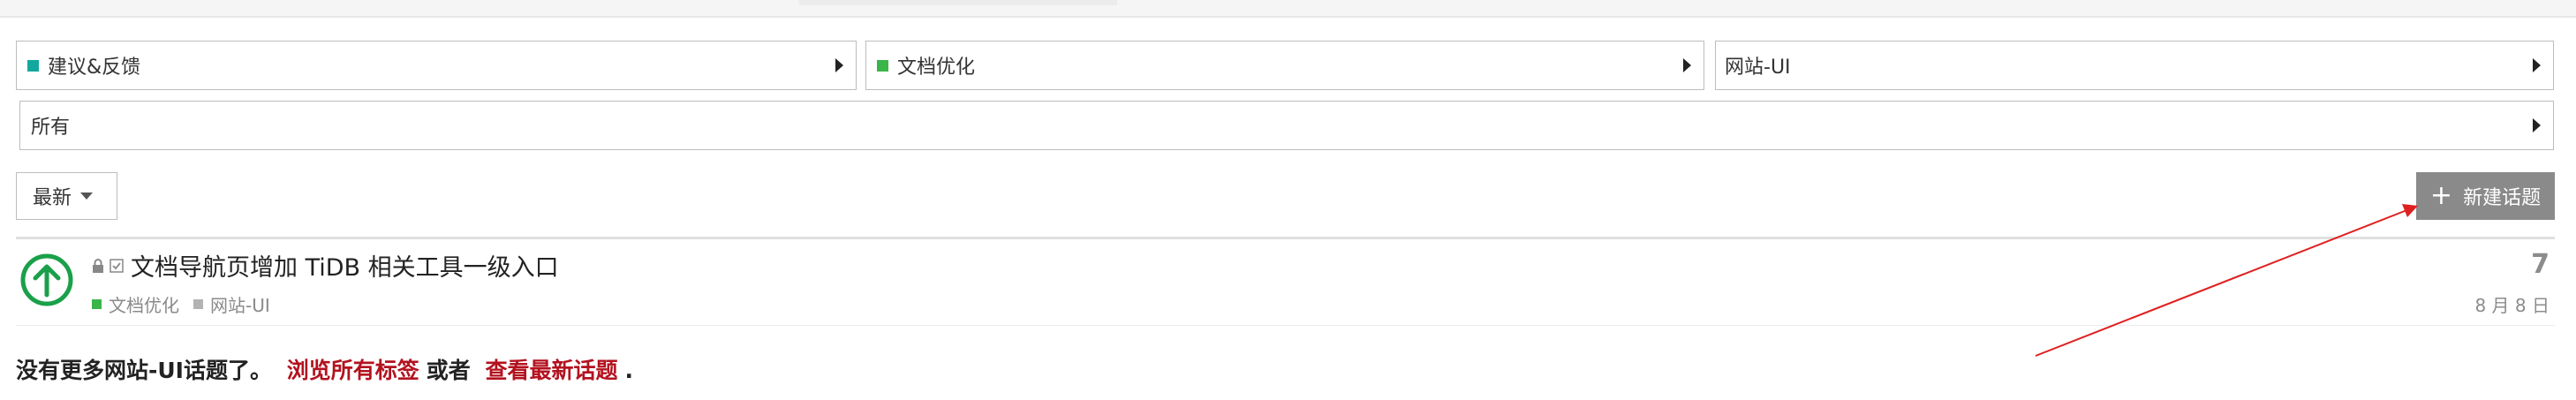 The height and width of the screenshot is (400, 2576). I want to click on tag-color-square, so click(198, 304).